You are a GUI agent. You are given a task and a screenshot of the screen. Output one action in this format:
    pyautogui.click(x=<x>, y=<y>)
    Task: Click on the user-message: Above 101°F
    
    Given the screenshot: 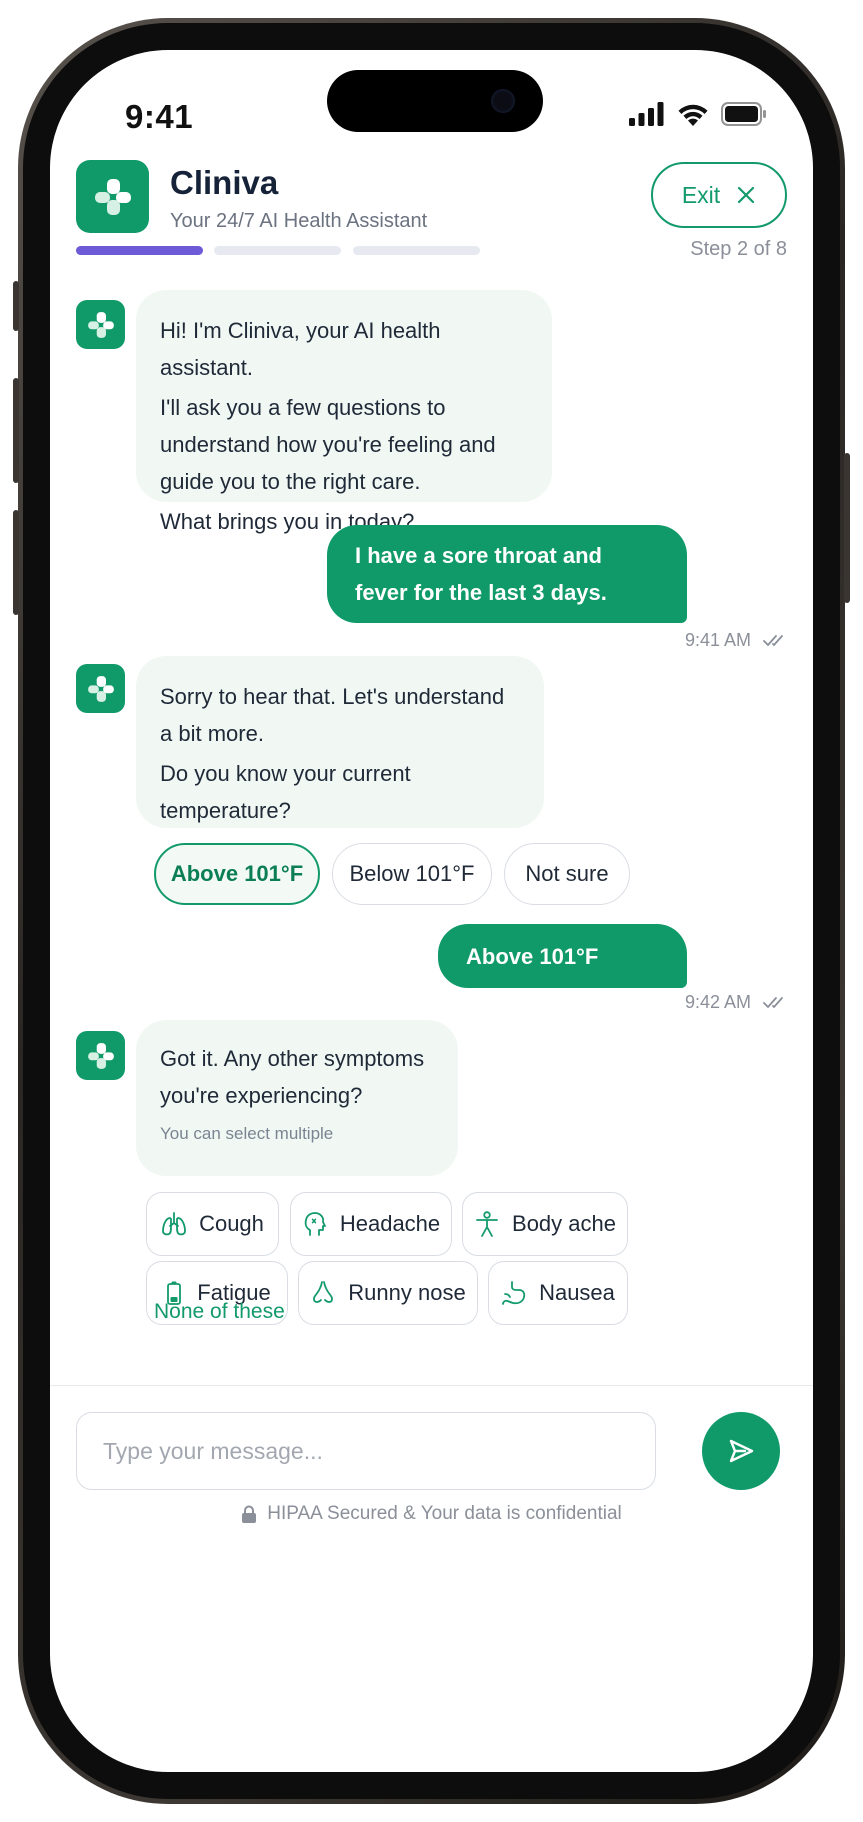 What is the action you would take?
    pyautogui.click(x=562, y=956)
    